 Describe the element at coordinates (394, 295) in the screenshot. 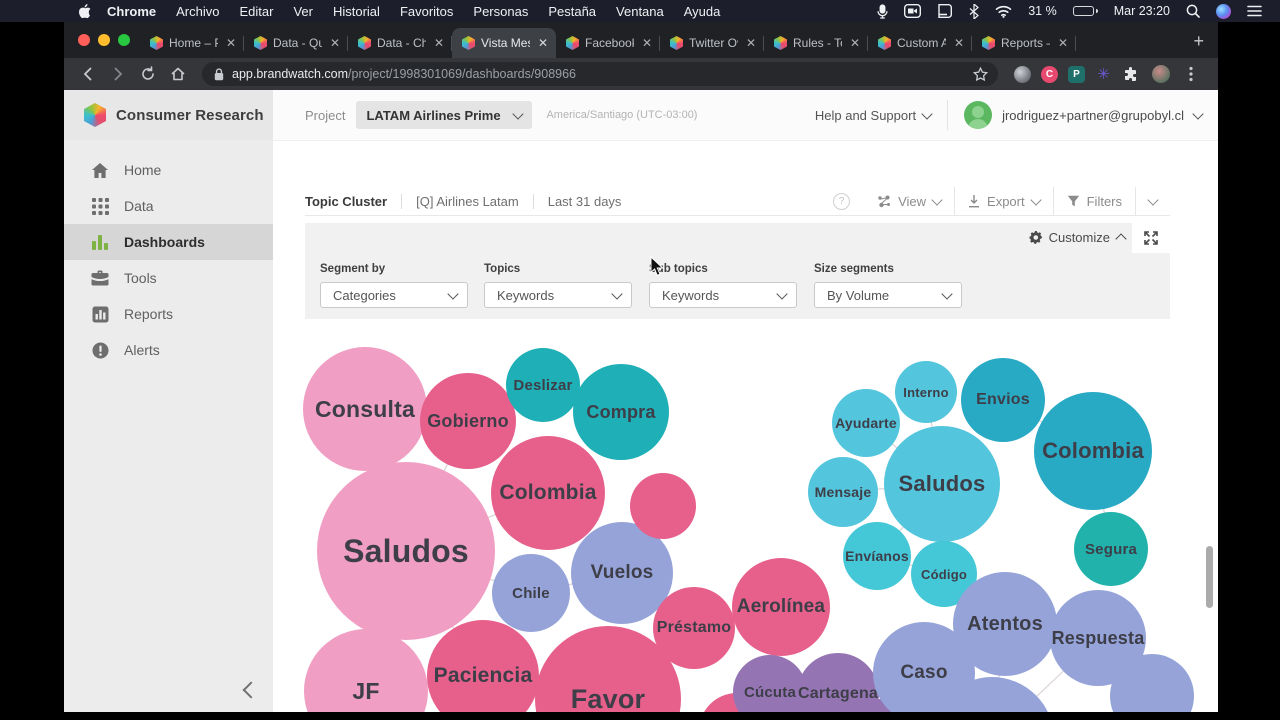

I see `control-select: Categories` at that location.